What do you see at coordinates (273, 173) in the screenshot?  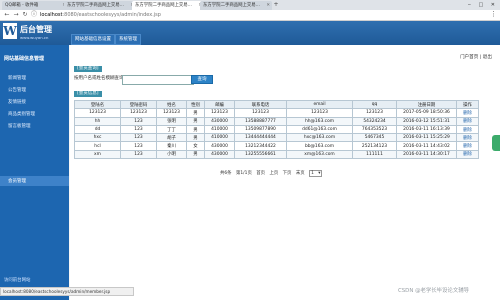 I see `pager-prev-link: 上页` at bounding box center [273, 173].